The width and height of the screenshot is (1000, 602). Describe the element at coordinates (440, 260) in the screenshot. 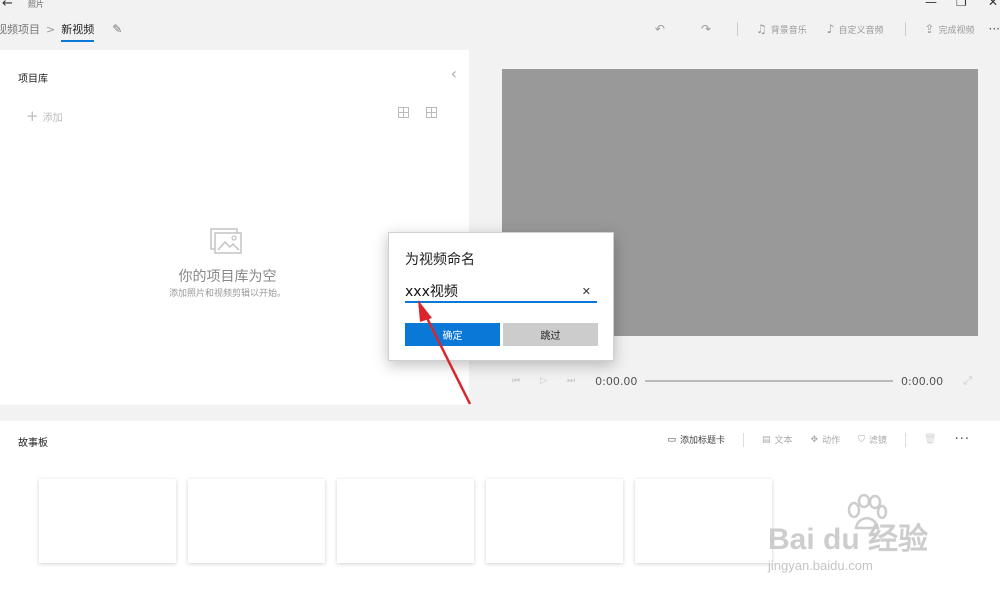

I see `dialog-title: 为视频命名` at that location.